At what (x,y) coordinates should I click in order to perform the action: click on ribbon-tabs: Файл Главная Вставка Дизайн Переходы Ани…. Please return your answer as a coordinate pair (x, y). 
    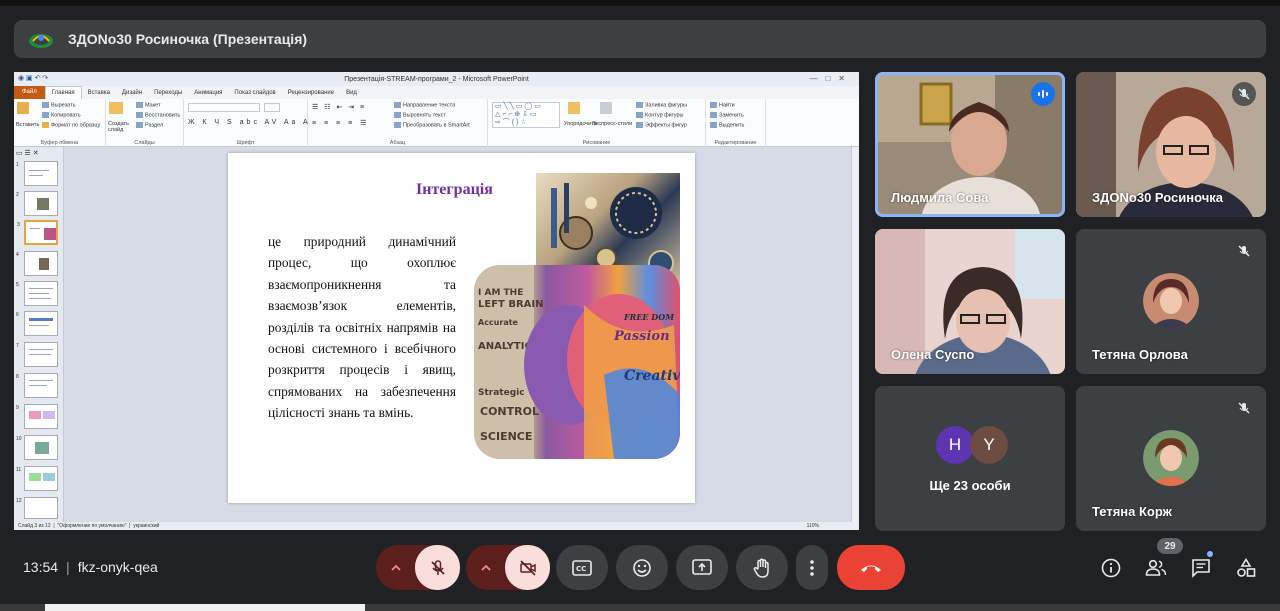
    Looking at the image, I should click on (436, 92).